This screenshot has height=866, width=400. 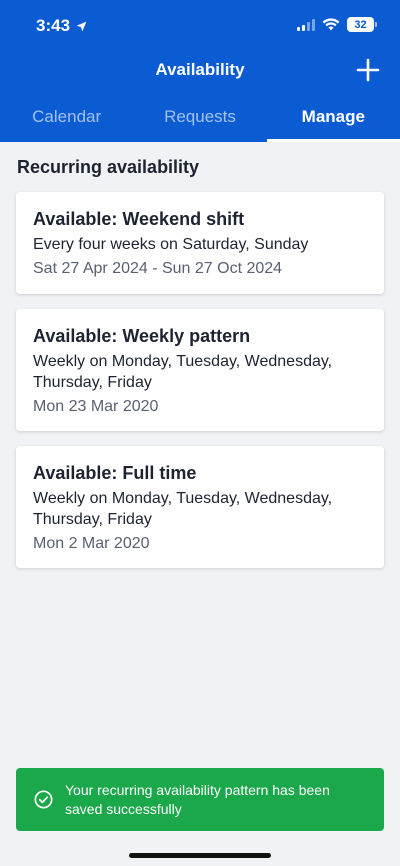 What do you see at coordinates (306, 24) in the screenshot?
I see `cellular-signal-icon` at bounding box center [306, 24].